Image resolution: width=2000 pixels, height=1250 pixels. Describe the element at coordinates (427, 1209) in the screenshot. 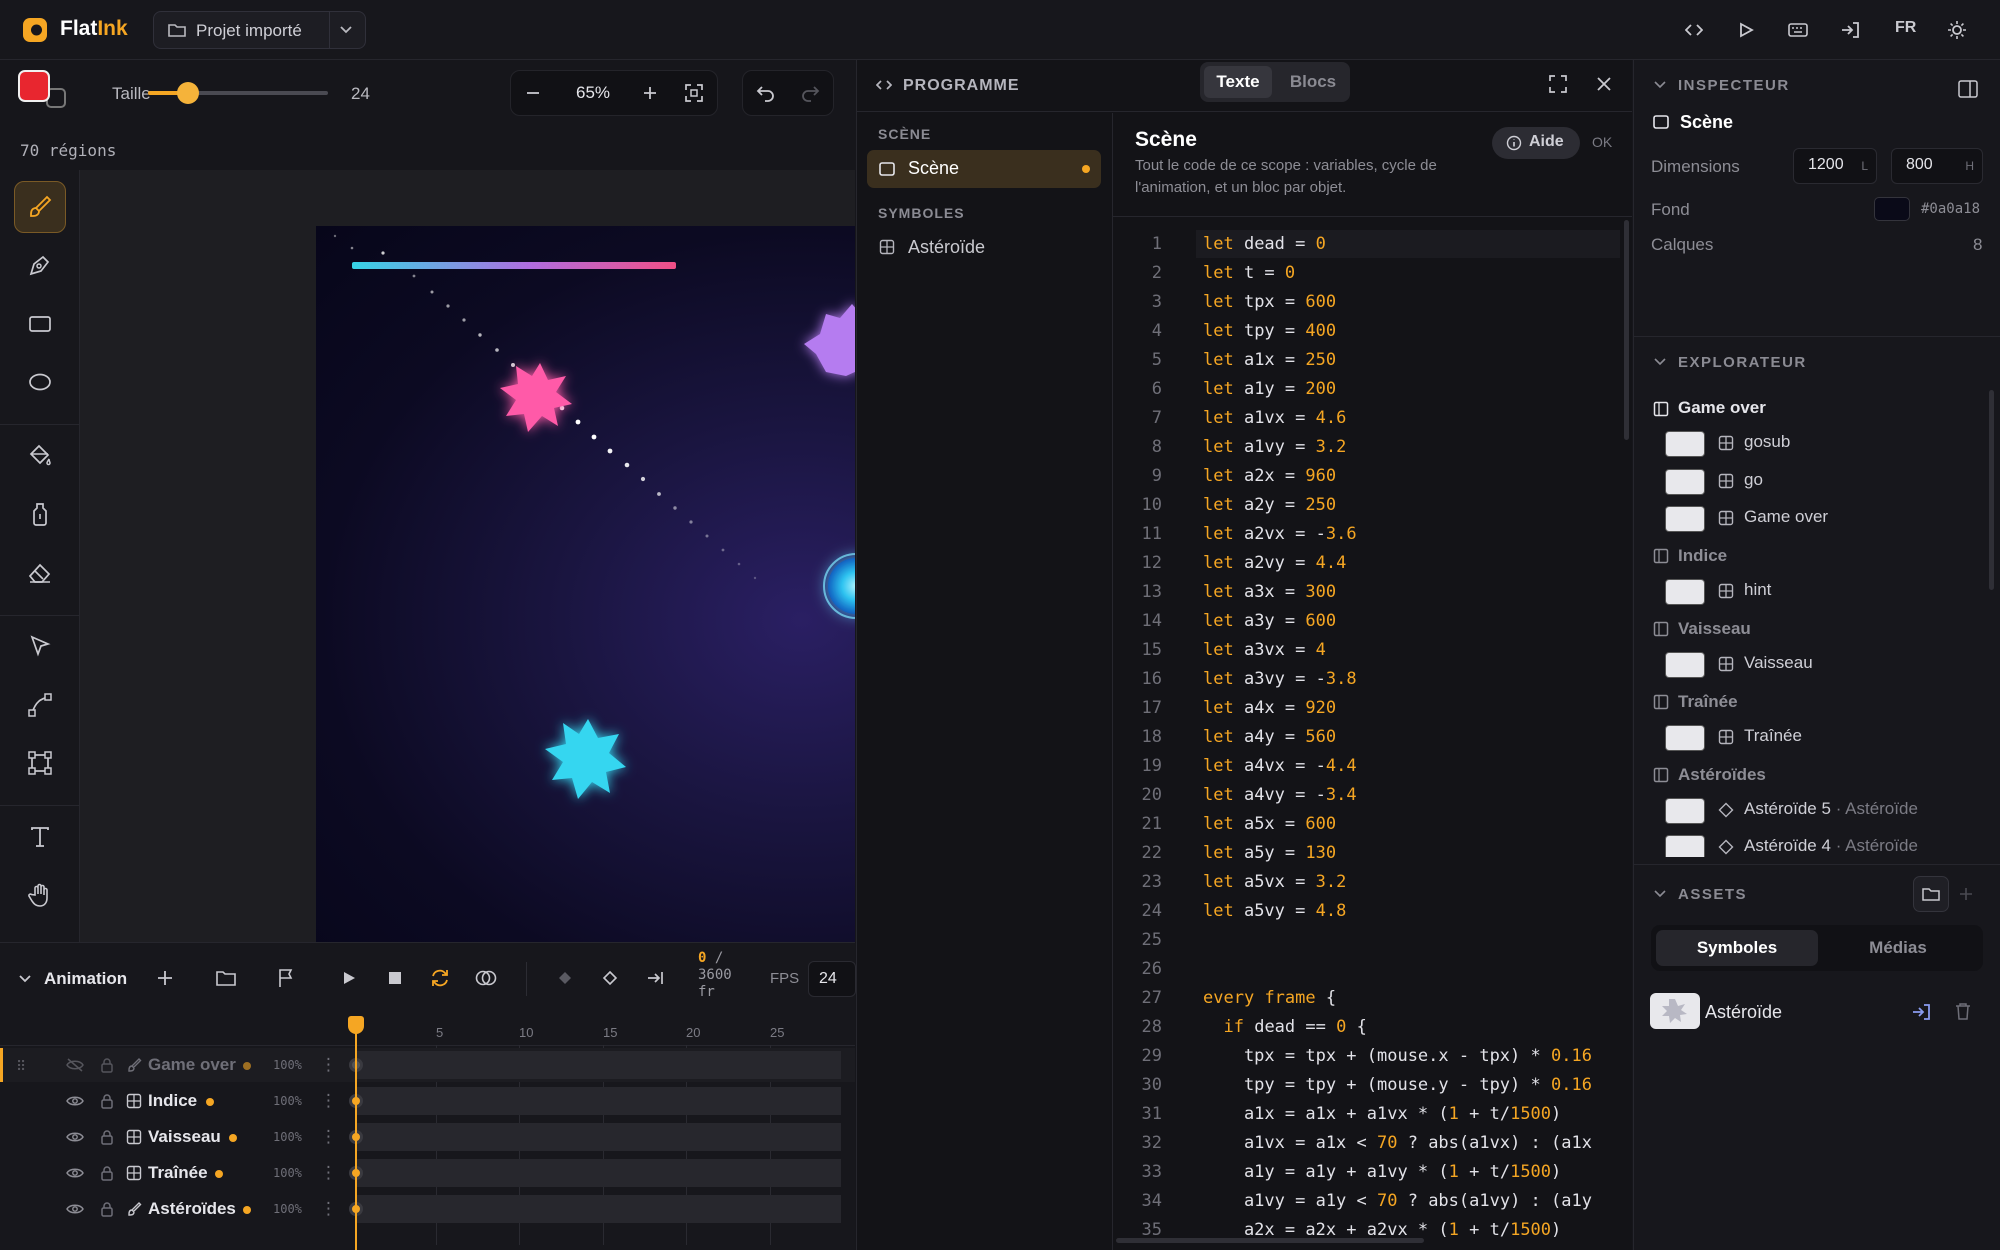

I see `timeline-layer-row: Astéroïdes 100% ⋮` at that location.